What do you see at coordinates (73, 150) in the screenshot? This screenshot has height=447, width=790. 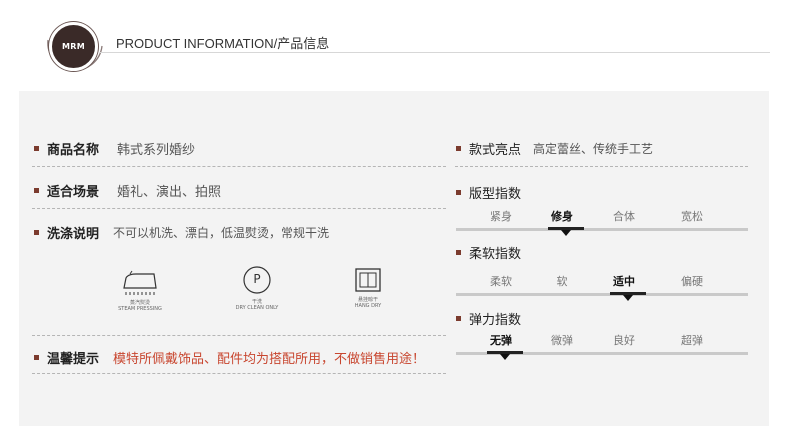 I see `product-name-label: 商品名称` at bounding box center [73, 150].